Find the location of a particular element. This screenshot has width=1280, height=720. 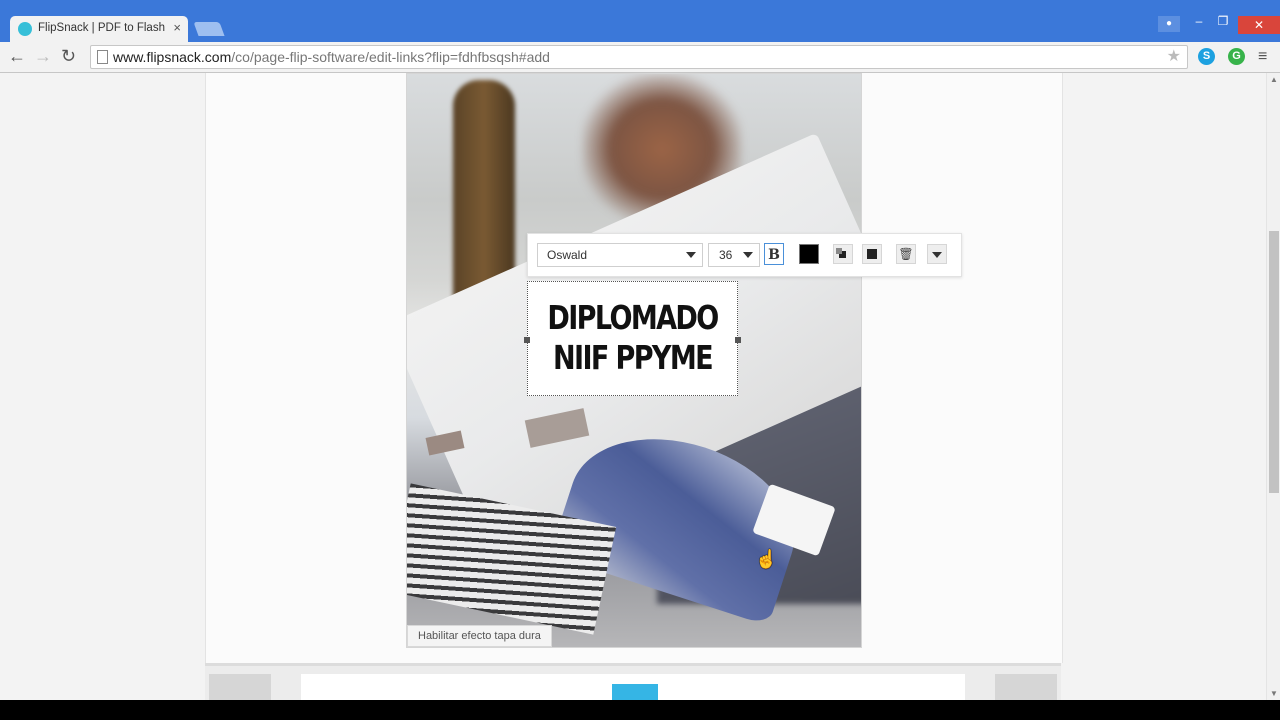

restore-button: ❐ is located at coordinates (1223, 21).